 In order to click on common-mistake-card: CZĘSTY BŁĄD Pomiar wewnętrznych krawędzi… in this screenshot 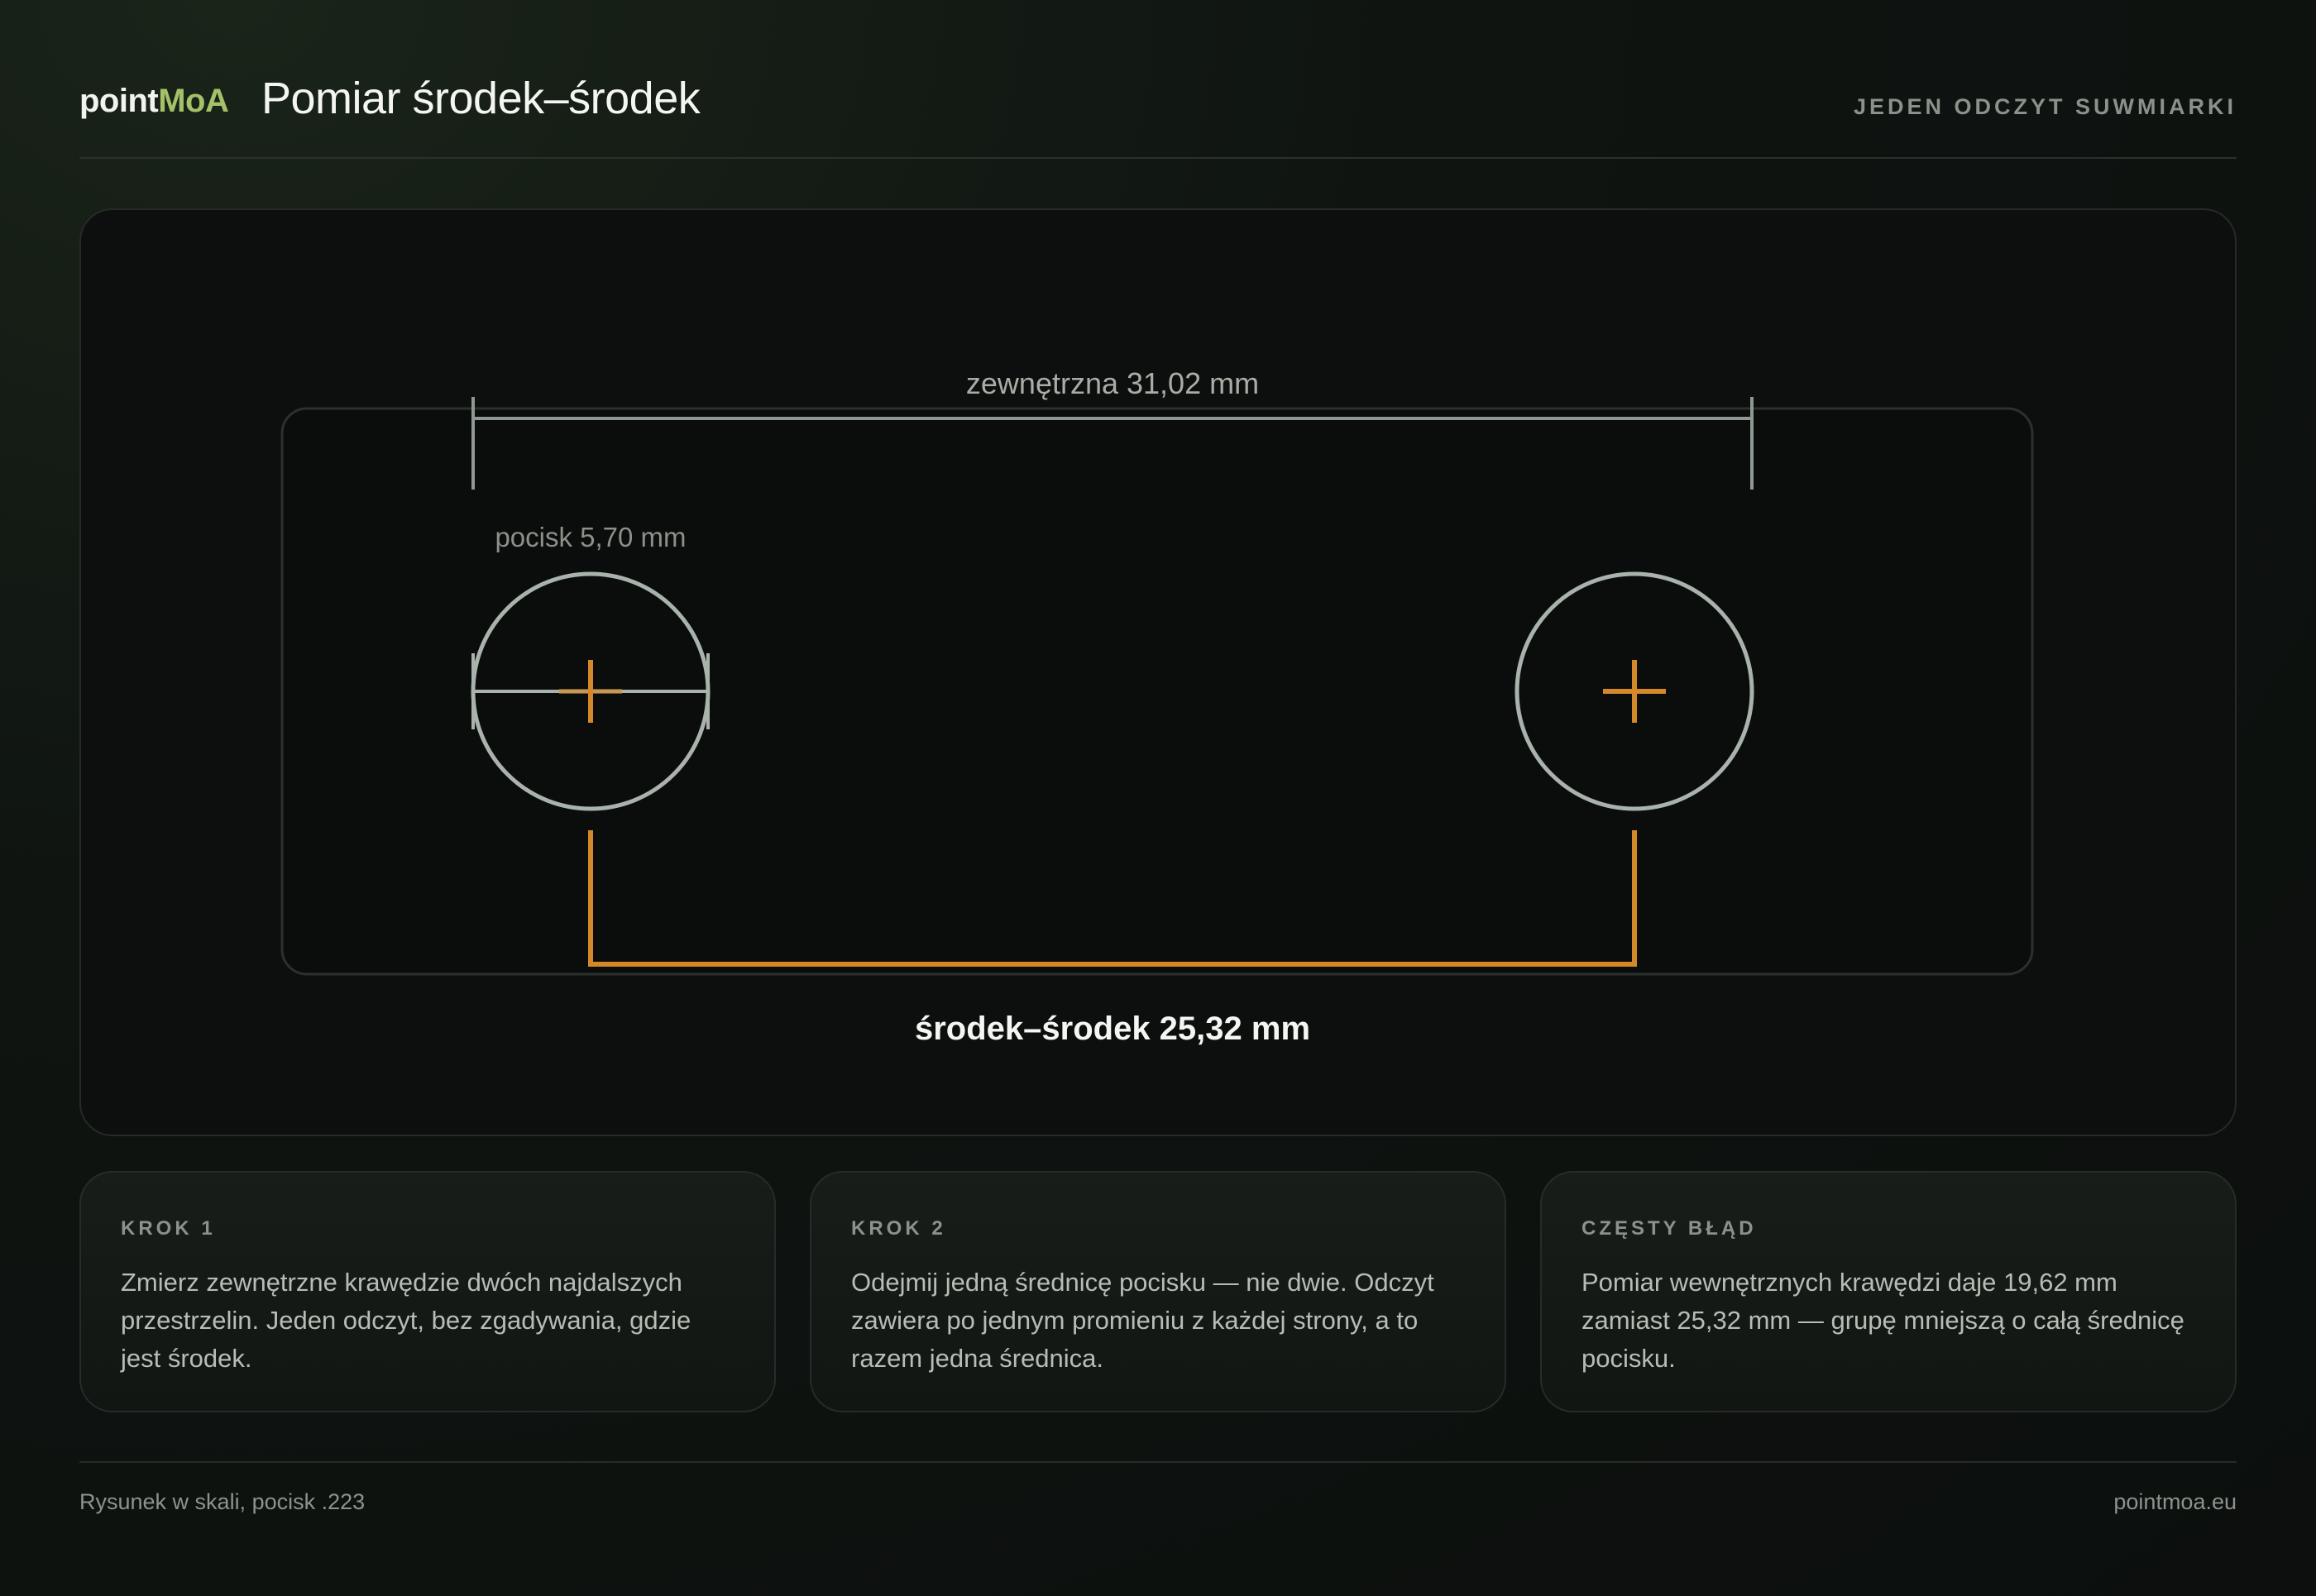, I will do `click(1888, 1291)`.